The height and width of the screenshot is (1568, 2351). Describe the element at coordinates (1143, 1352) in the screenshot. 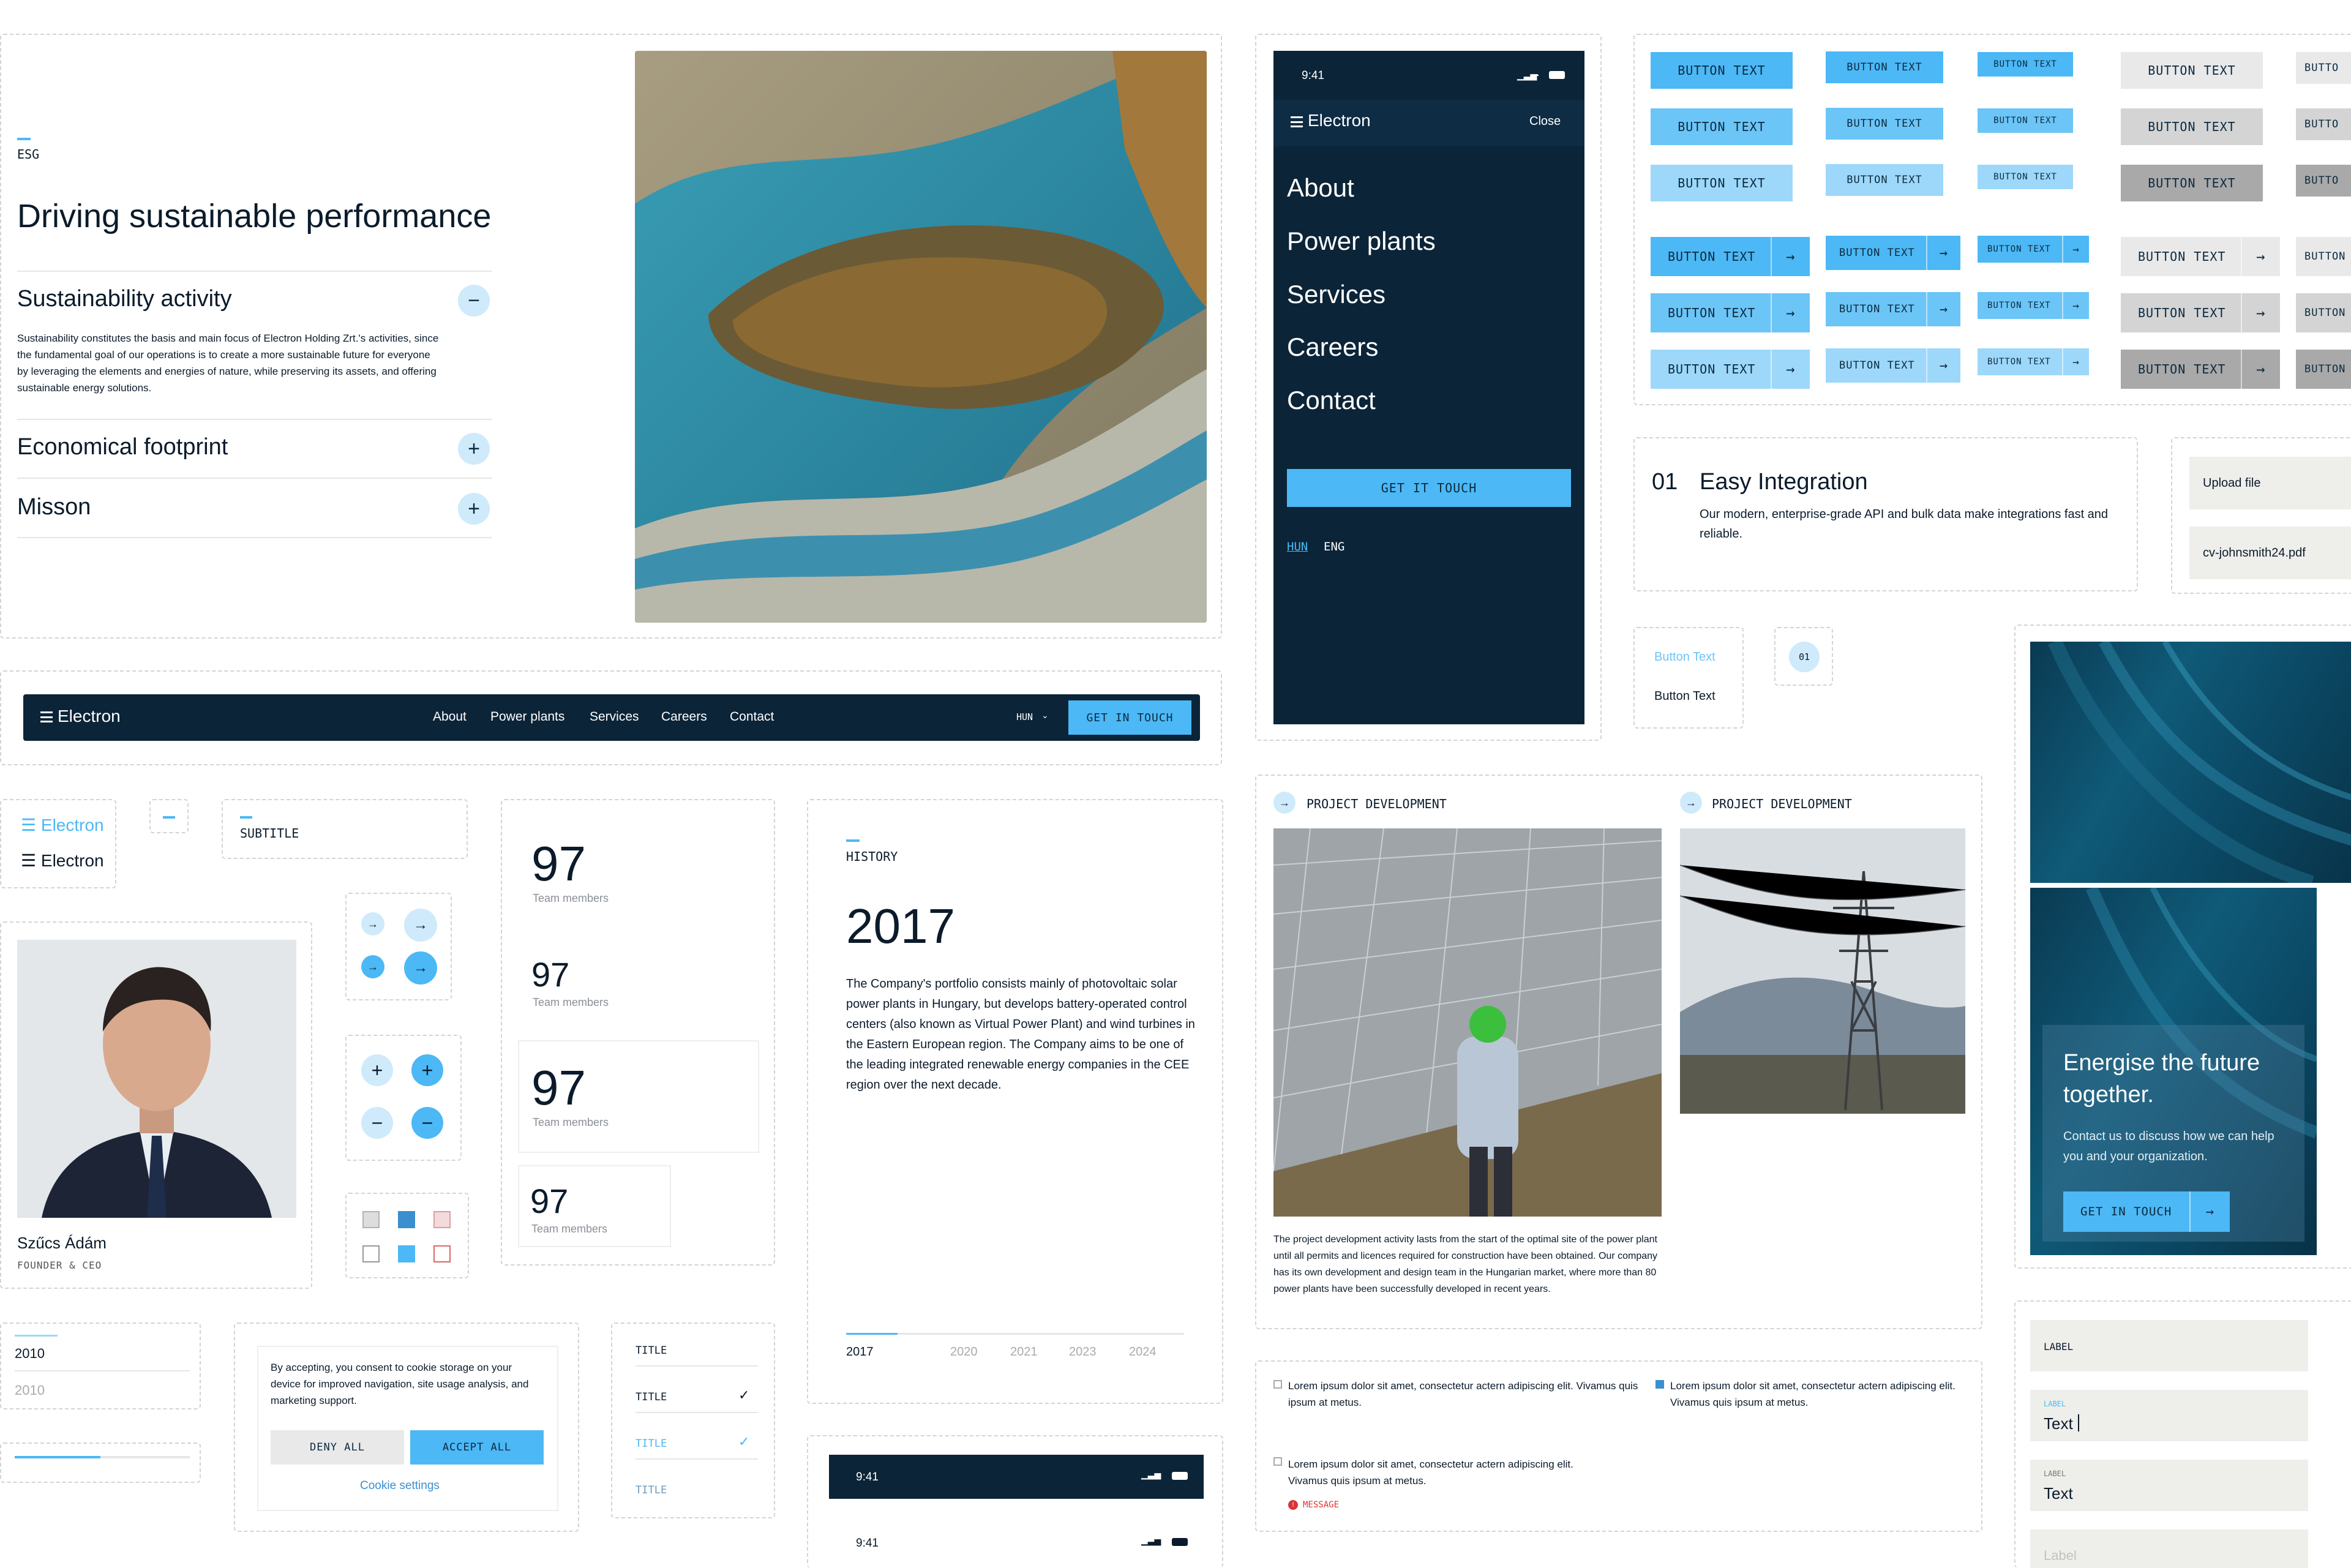

I see `timeline-2024: 2024` at that location.